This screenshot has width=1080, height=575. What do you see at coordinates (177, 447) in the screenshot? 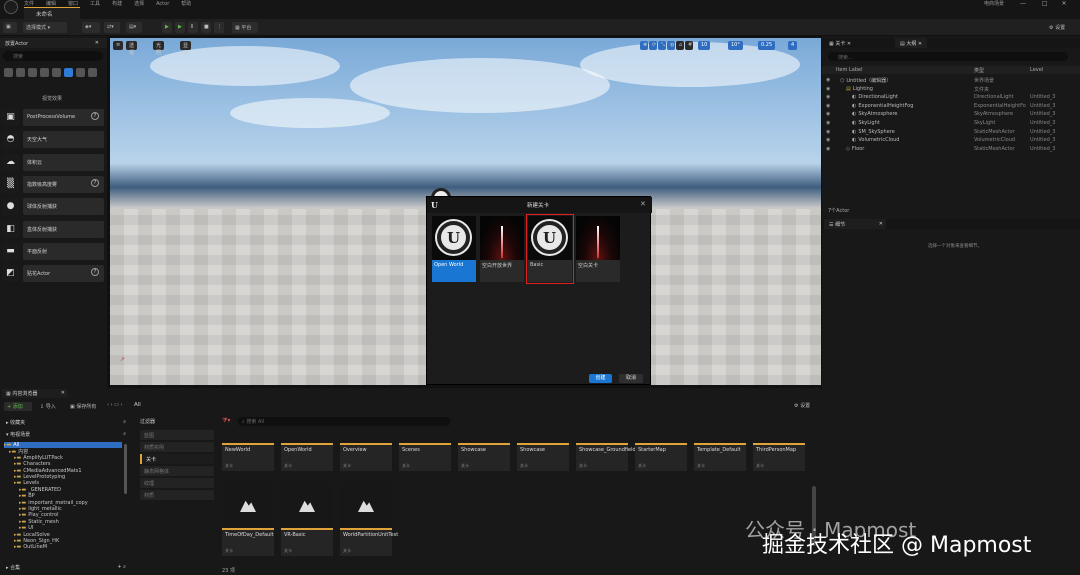
I see `filter-item: 材质实例` at bounding box center [177, 447].